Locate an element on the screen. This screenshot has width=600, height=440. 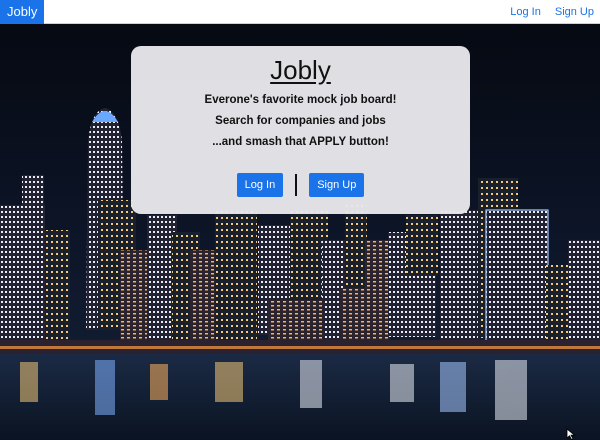
signup-button: Sign Up is located at coordinates (337, 185).